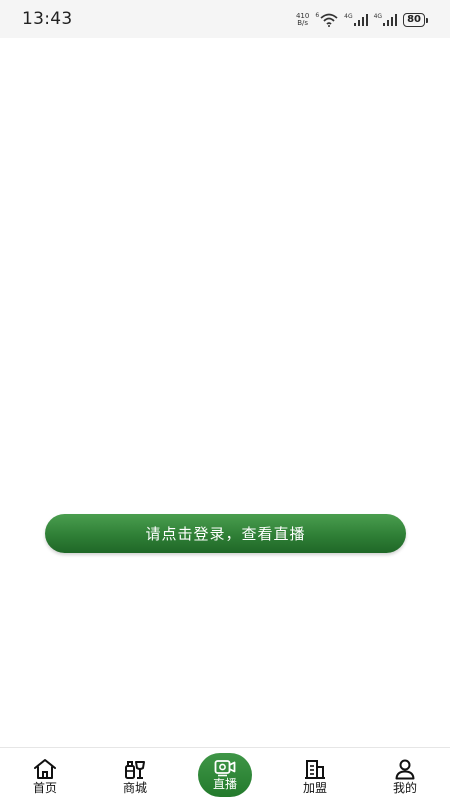  What do you see at coordinates (329, 20) in the screenshot?
I see `wifi-icon` at bounding box center [329, 20].